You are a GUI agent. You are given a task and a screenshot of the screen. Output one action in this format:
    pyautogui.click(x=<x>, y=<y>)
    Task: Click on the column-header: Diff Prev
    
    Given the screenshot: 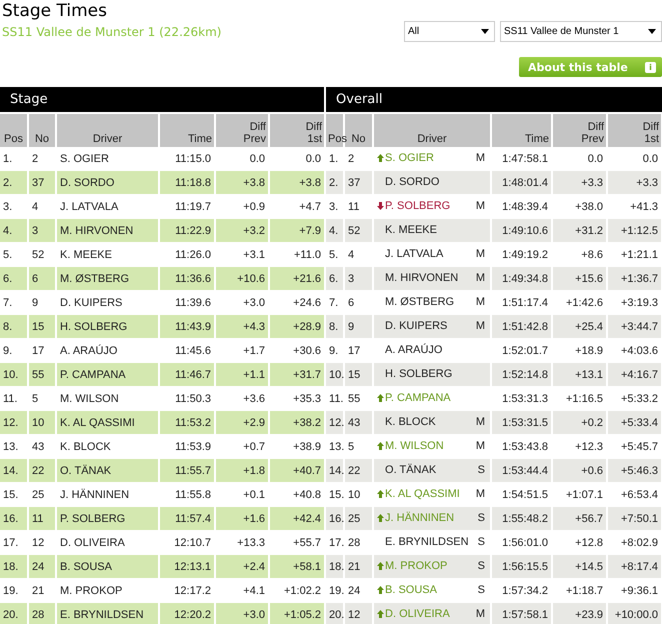 What is the action you would take?
    pyautogui.click(x=580, y=130)
    